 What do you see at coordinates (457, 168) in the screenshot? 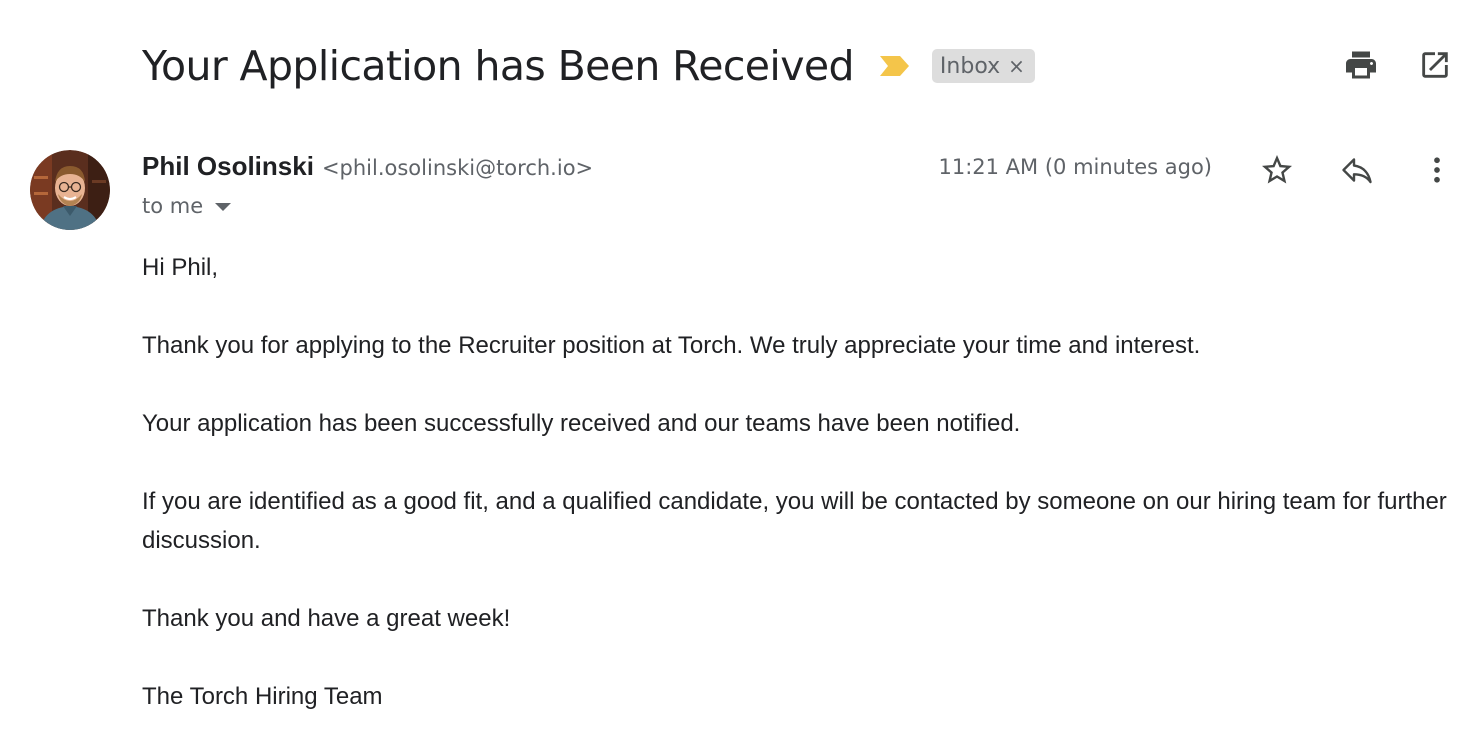
I see `sender-email: <phil.osolinski@torch.io>` at bounding box center [457, 168].